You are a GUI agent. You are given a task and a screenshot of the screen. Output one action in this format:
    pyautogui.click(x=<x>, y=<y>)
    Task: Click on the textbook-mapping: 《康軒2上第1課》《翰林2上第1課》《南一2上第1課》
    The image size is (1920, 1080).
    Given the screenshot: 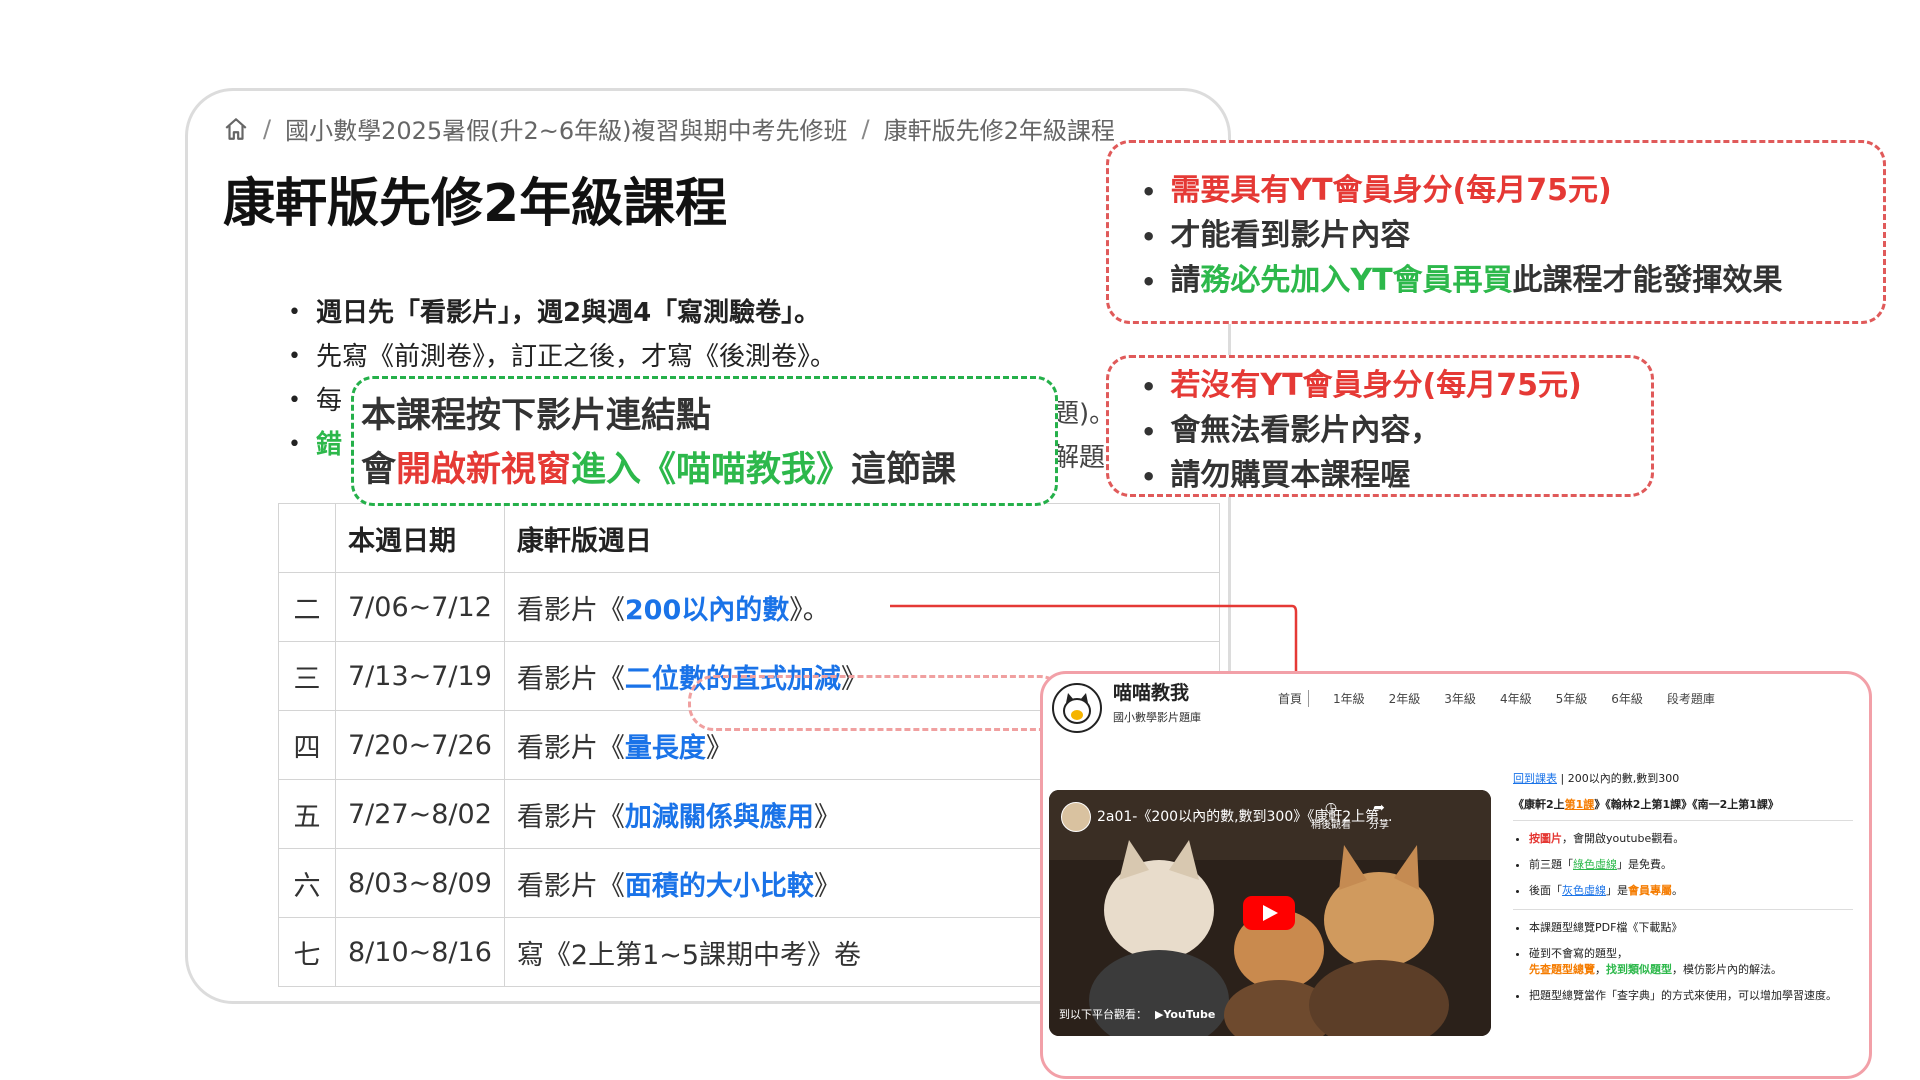 What is the action you would take?
    pyautogui.click(x=1646, y=804)
    